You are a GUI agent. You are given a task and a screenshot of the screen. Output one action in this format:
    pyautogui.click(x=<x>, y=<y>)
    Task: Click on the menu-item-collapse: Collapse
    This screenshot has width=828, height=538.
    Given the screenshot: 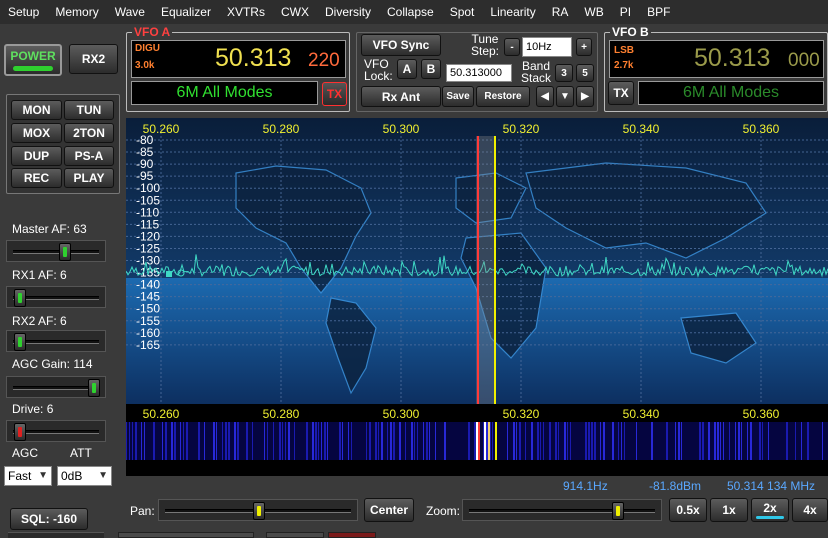 What is the action you would take?
    pyautogui.click(x=410, y=12)
    